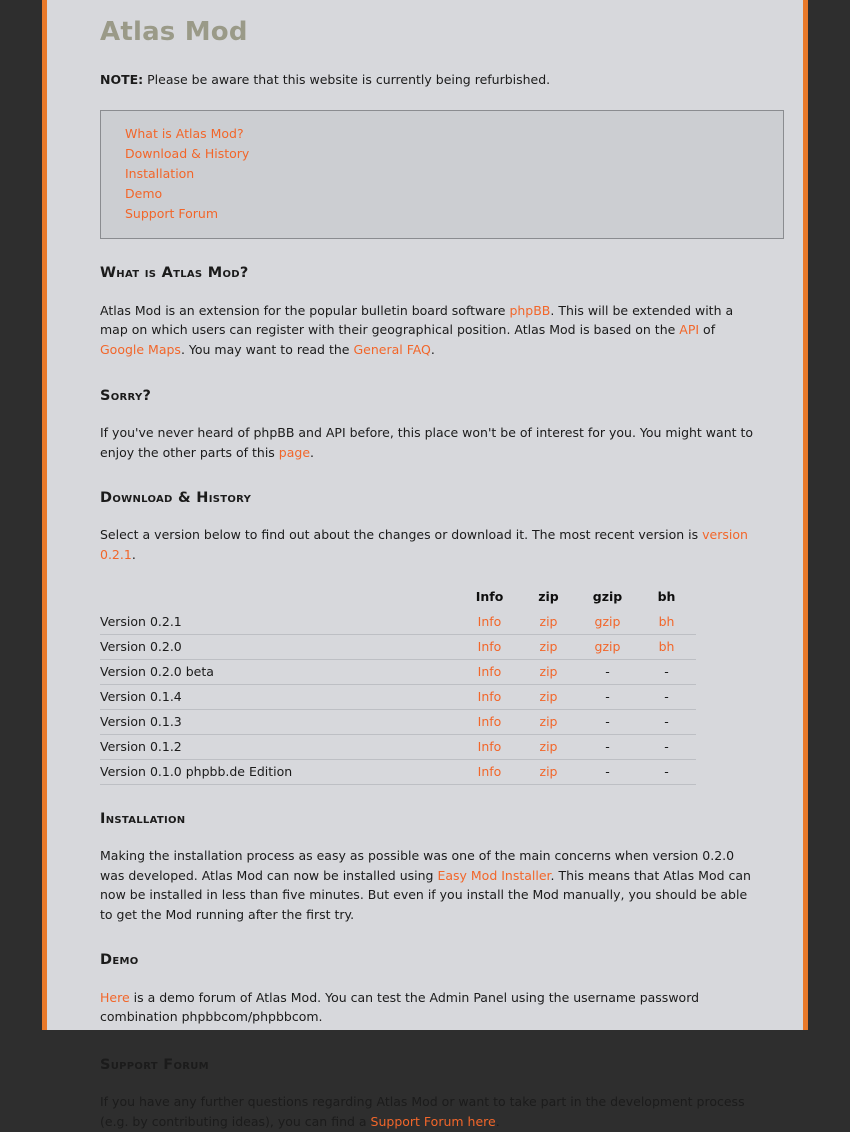  I want to click on table-header-row: Info zip gzip bh, so click(398, 598).